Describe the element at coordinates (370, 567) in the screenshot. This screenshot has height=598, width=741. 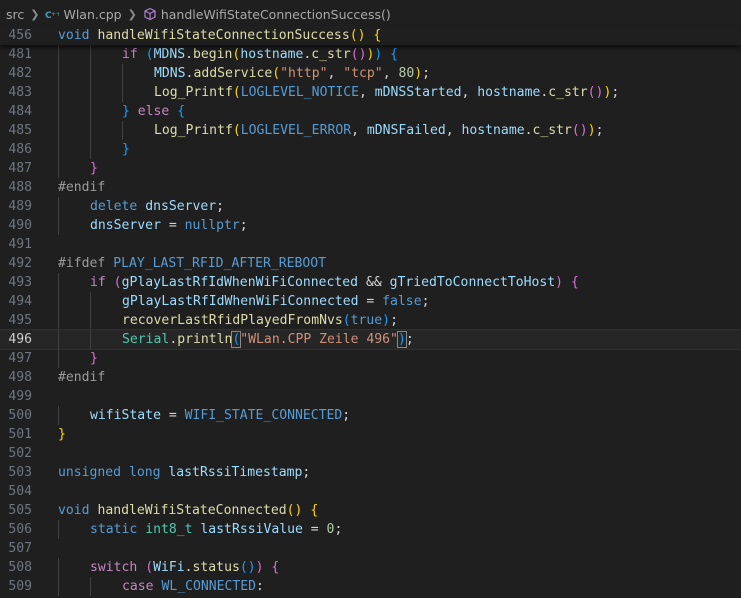
I see `code-line: 508 switch (WiFi.status()) {` at that location.